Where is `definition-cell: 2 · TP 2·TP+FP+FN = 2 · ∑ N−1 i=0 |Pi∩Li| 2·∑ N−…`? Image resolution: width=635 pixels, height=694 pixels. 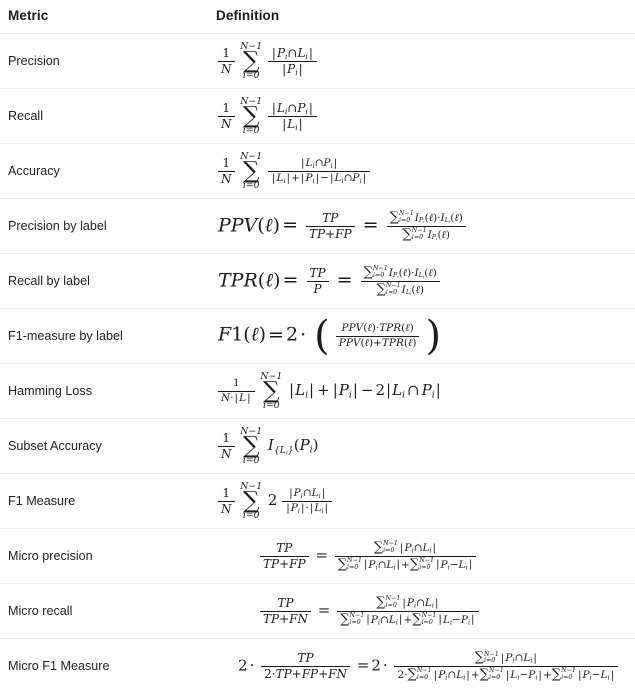
definition-cell: 2 · TP 2·TP+FP+FN = 2 · ∑ N−1 i=0 |Pi∩Li| 2·∑ N−… is located at coordinates (421, 666).